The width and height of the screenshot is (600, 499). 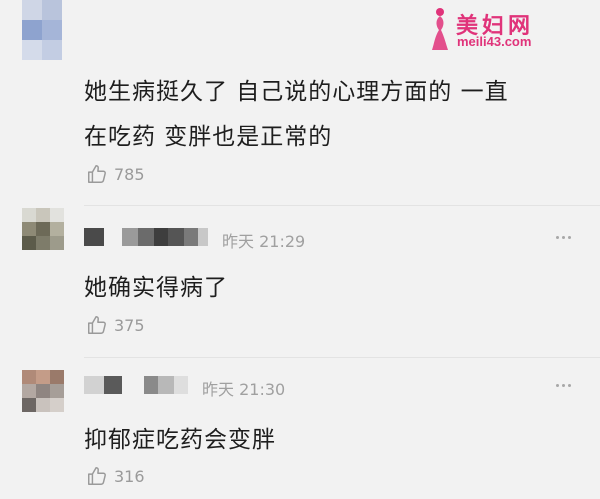 What do you see at coordinates (156, 288) in the screenshot?
I see `comment-text: 她确实得病了` at bounding box center [156, 288].